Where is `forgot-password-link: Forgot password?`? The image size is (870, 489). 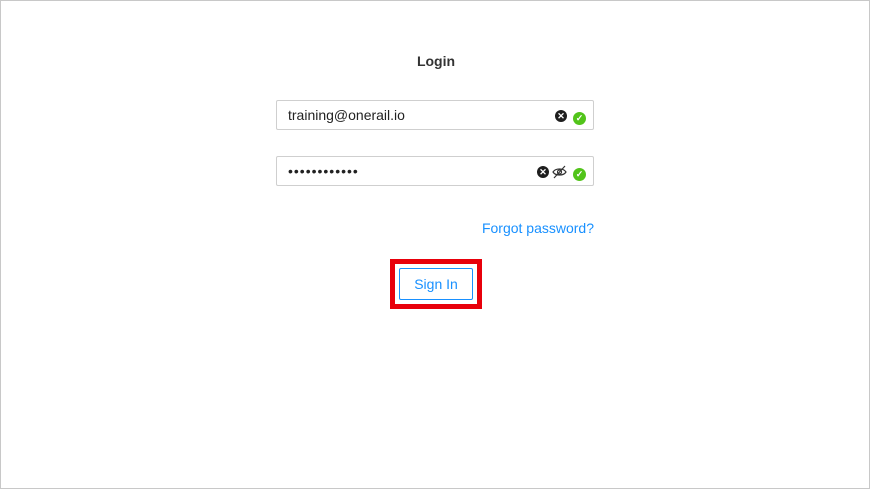
forgot-password-link: Forgot password? is located at coordinates (538, 228).